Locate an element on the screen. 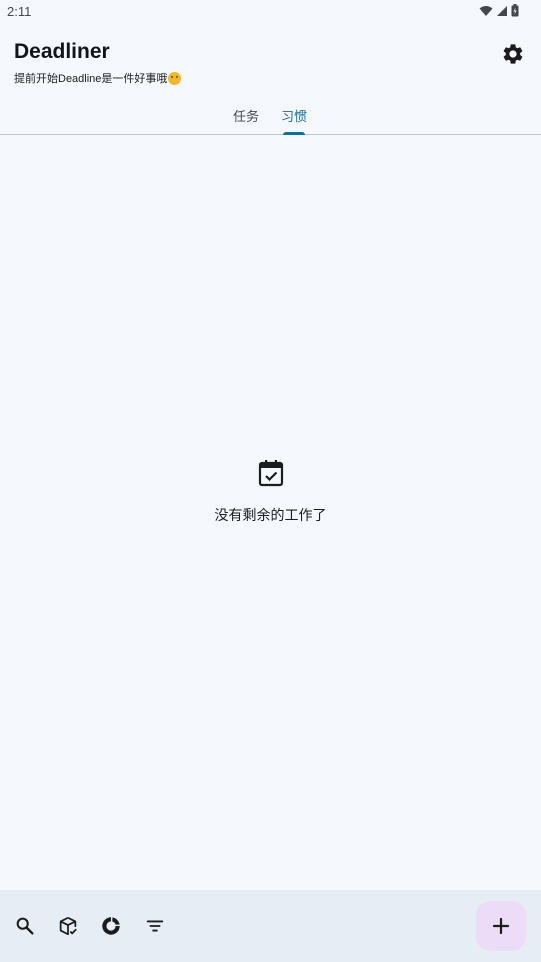 The image size is (541, 962). settings-button is located at coordinates (513, 54).